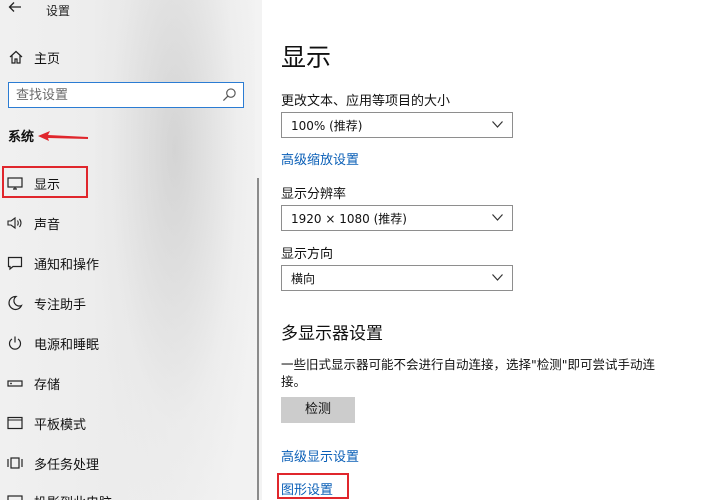 The image size is (728, 500). I want to click on scale-label: 更改文本、应用等项目的大小, so click(366, 101).